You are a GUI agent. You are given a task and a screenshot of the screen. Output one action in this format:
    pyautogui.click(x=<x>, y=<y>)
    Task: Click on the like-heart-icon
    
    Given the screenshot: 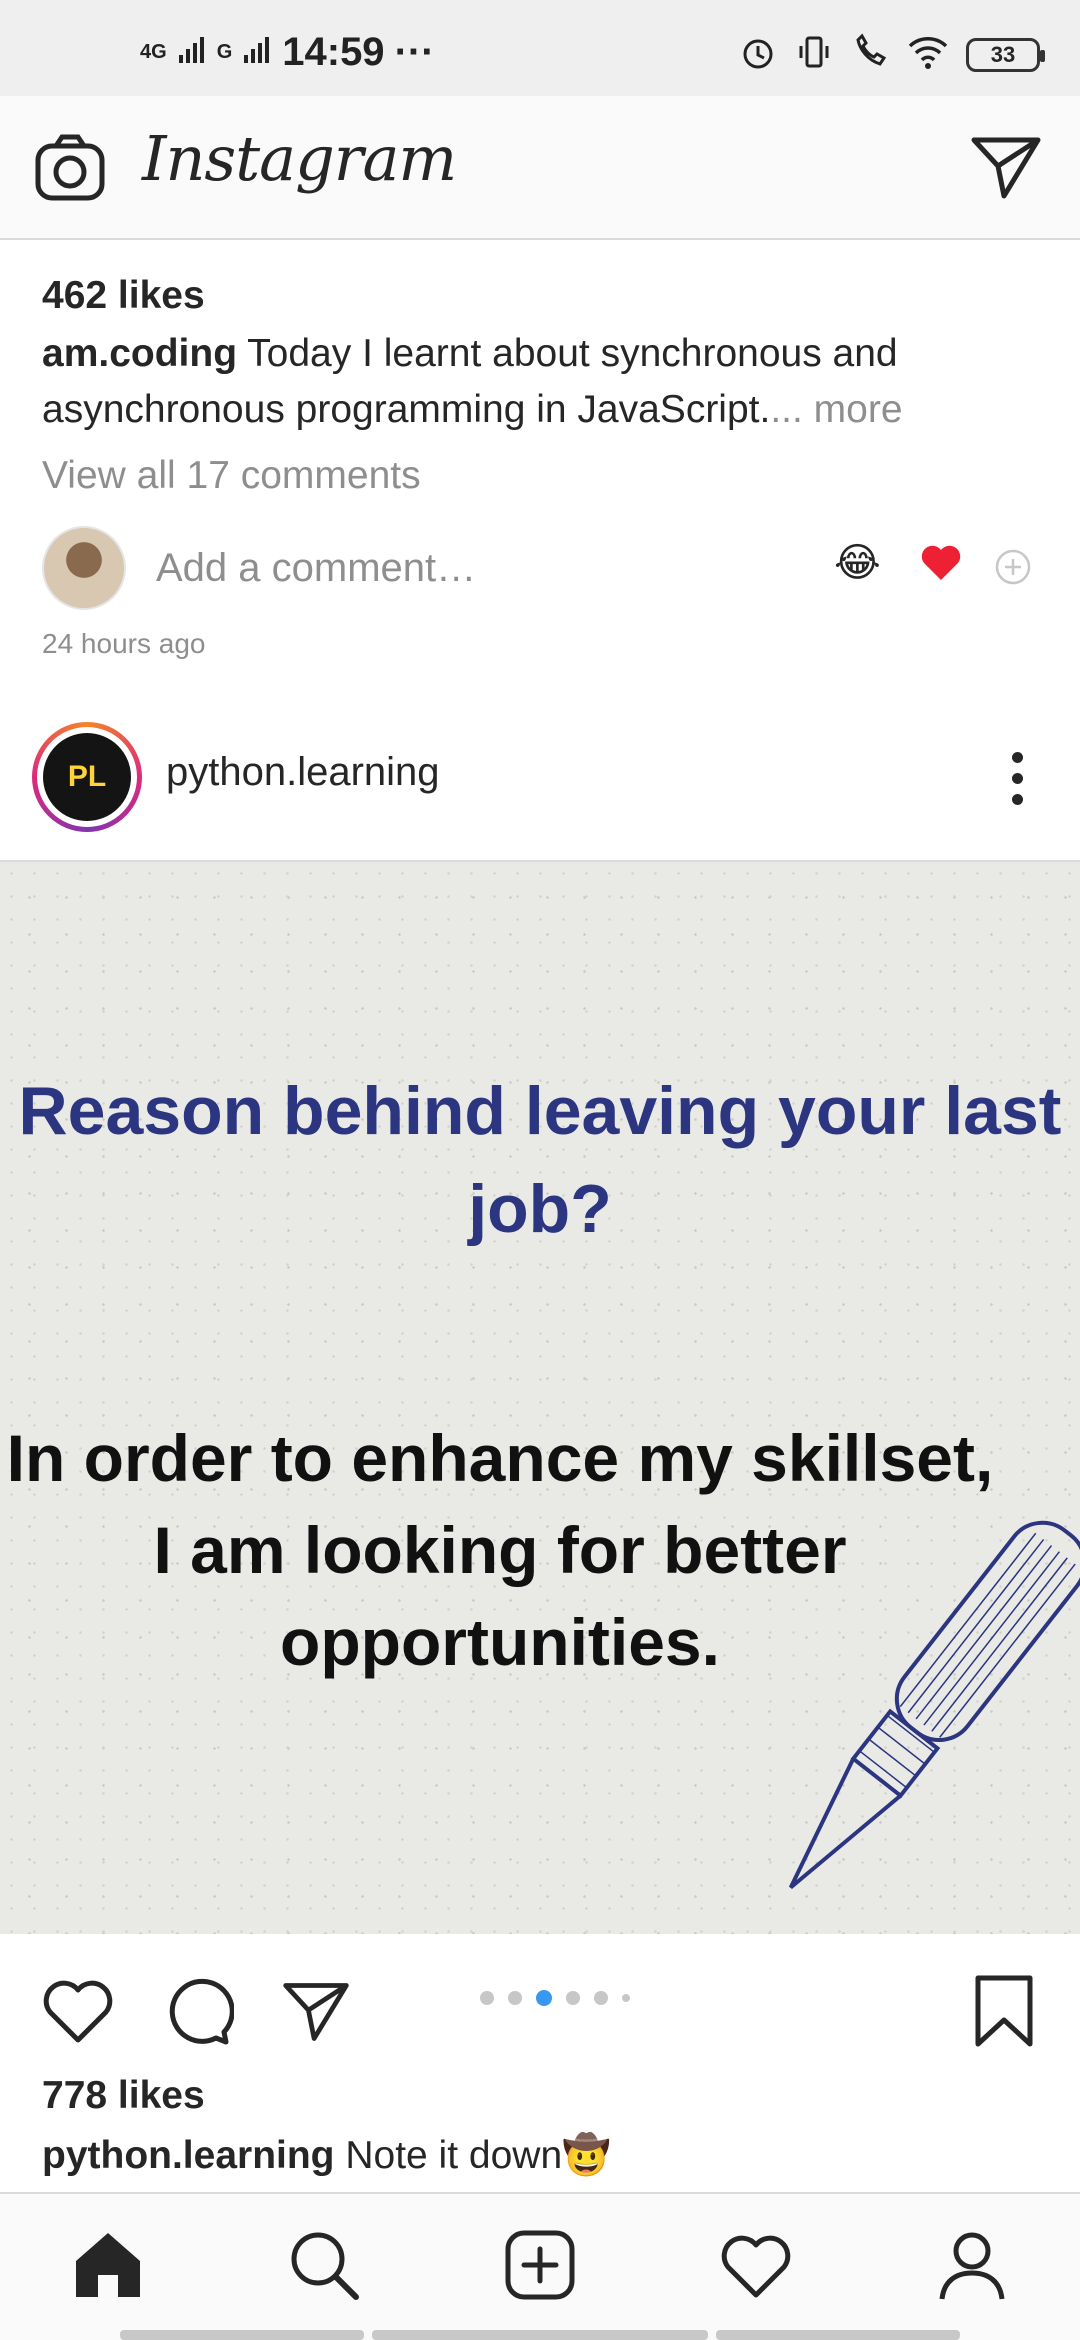 What is the action you would take?
    pyautogui.click(x=78, y=2012)
    